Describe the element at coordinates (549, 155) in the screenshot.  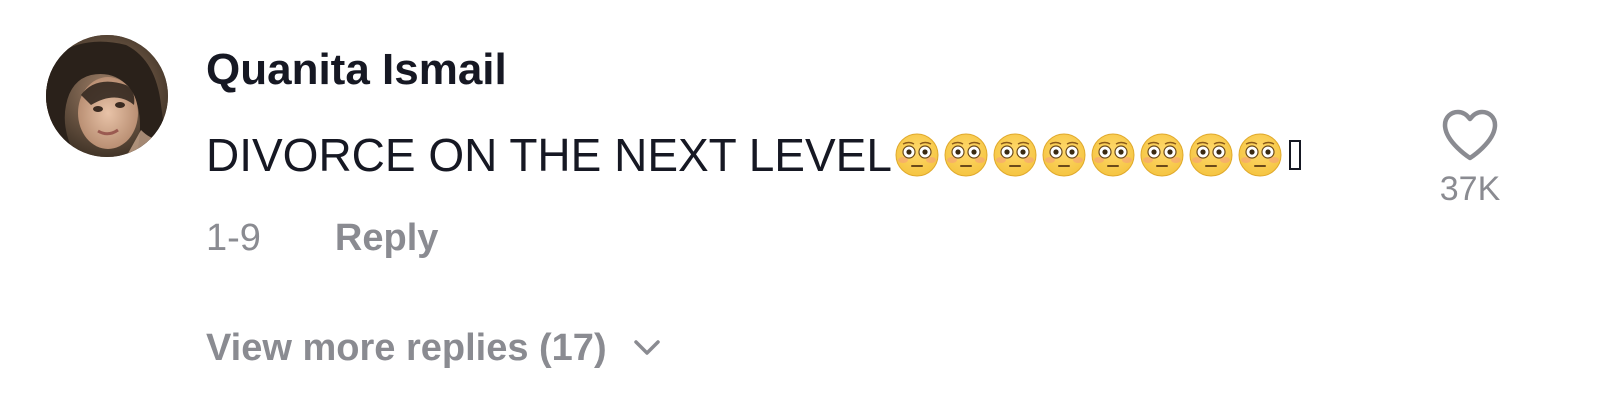
I see `comment-text-content: DIVORCE ON THE NEXT LEVEL` at that location.